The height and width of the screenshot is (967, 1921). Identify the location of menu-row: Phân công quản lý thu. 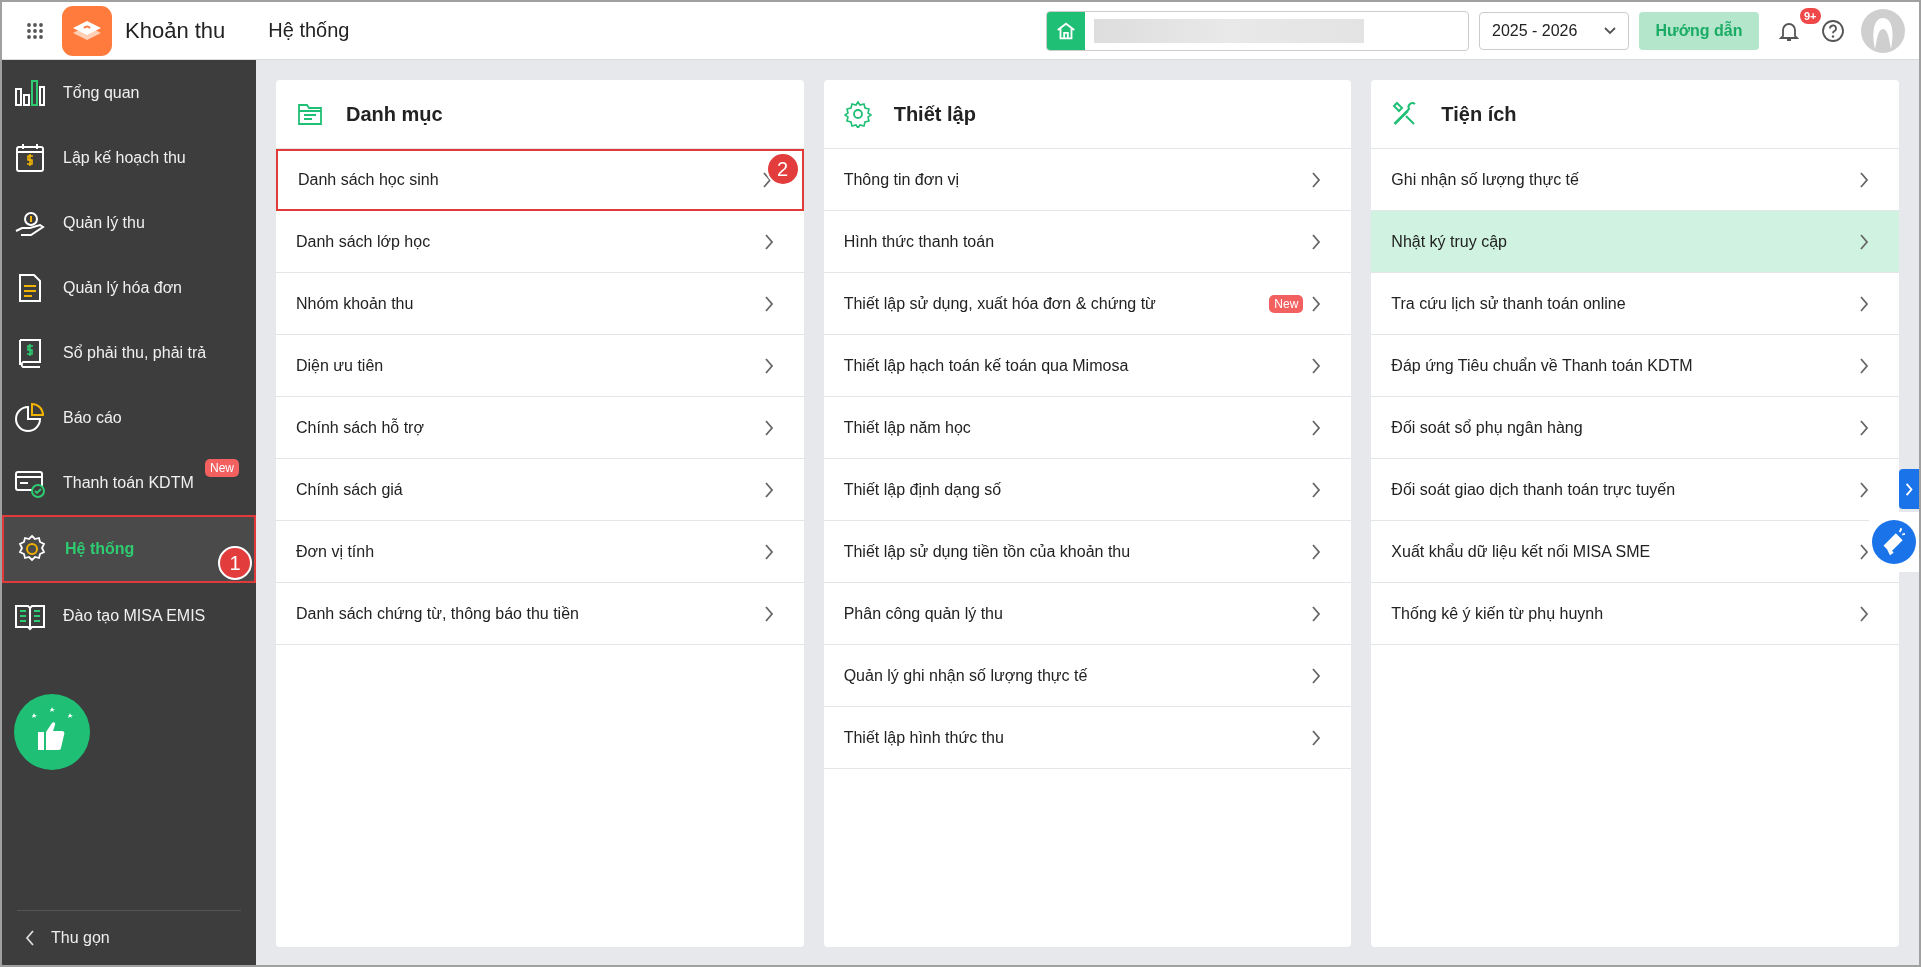
(1087, 614).